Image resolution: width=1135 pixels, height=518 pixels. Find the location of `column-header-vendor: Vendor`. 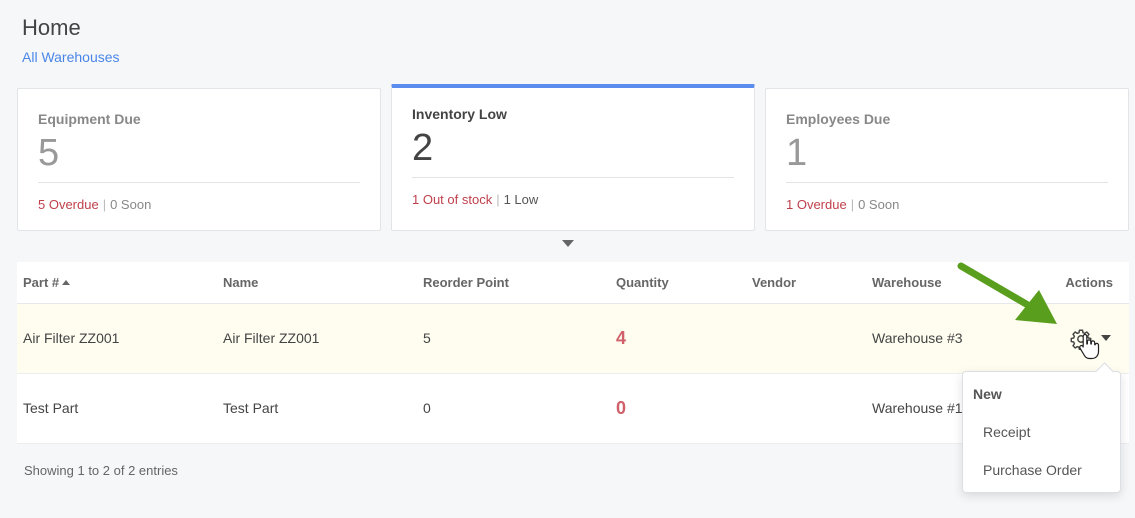

column-header-vendor: Vendor is located at coordinates (806, 283).